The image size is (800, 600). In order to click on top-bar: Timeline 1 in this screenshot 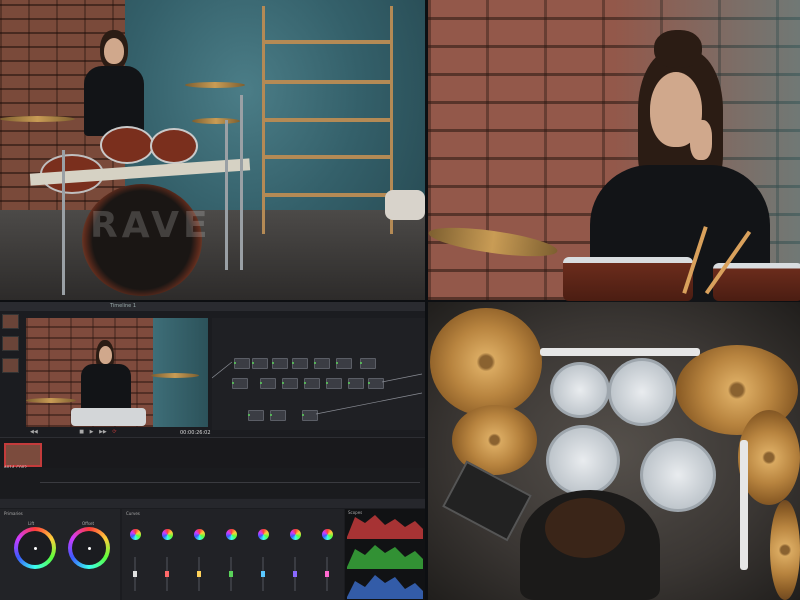, I will do `click(212, 306)`.